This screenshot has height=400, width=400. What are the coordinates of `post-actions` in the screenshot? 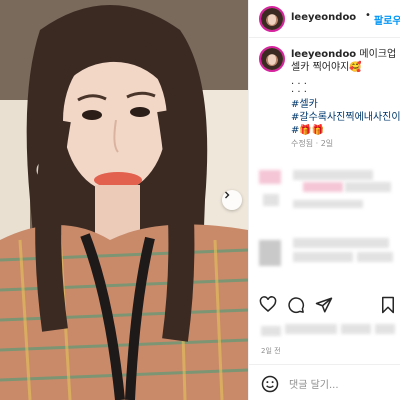 It's located at (324, 308).